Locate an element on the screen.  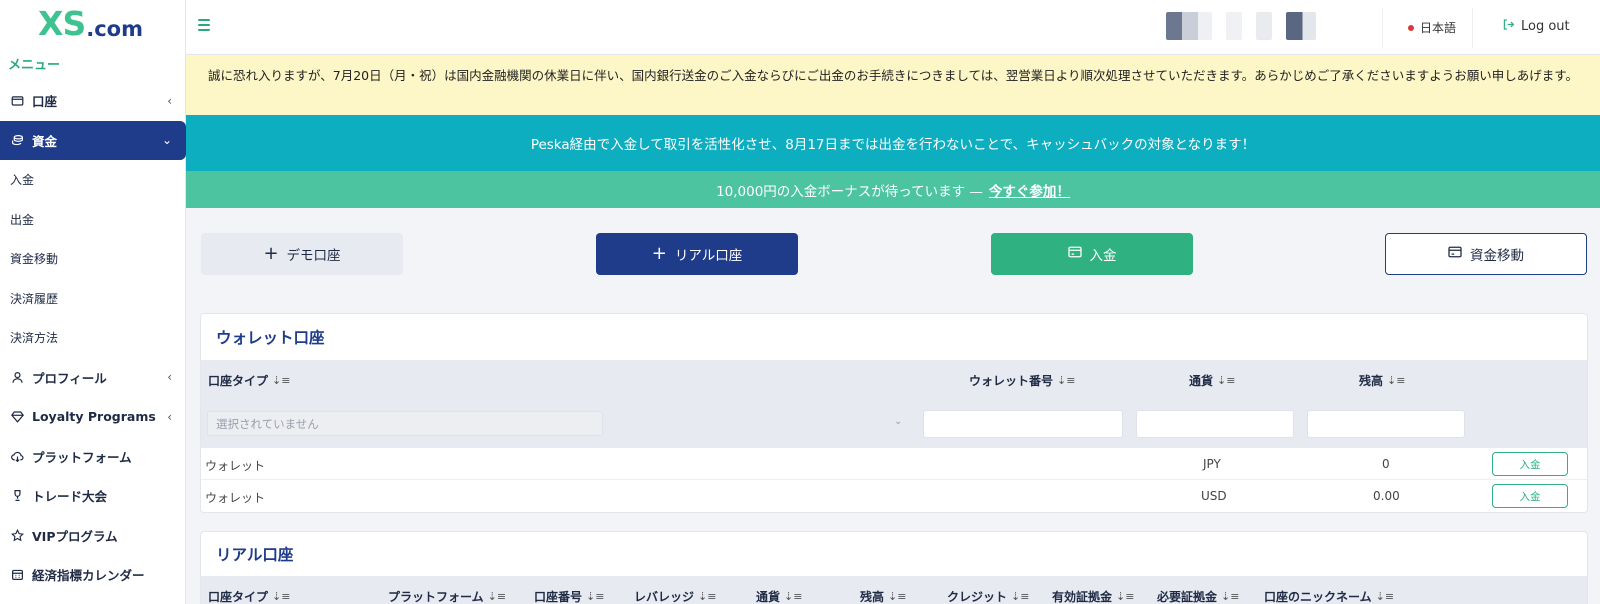
sidebar-item-vip: VIPプログラム is located at coordinates (93, 536).